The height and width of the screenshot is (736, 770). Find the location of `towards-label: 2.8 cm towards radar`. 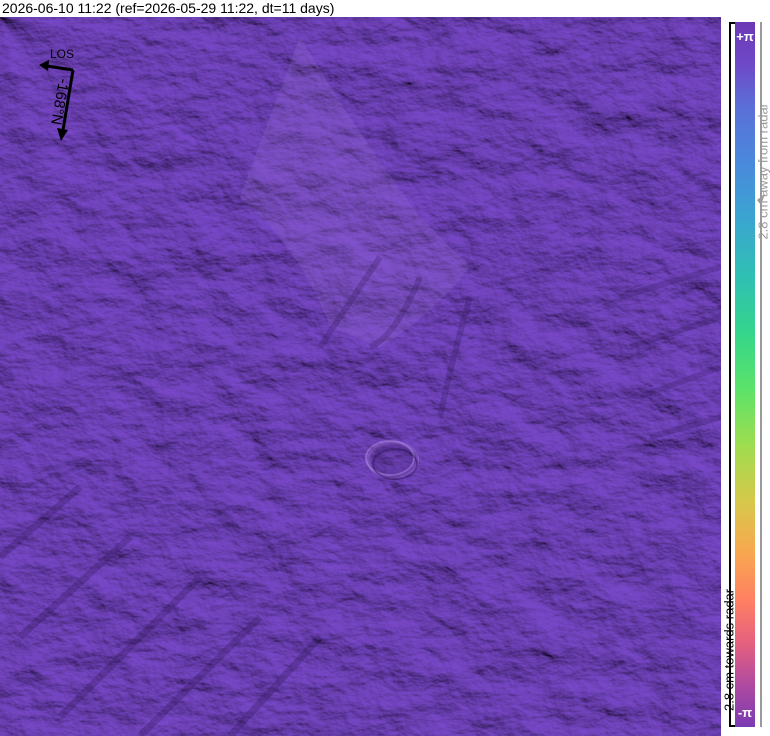

towards-label: 2.8 cm towards radar is located at coordinates (729, 649).